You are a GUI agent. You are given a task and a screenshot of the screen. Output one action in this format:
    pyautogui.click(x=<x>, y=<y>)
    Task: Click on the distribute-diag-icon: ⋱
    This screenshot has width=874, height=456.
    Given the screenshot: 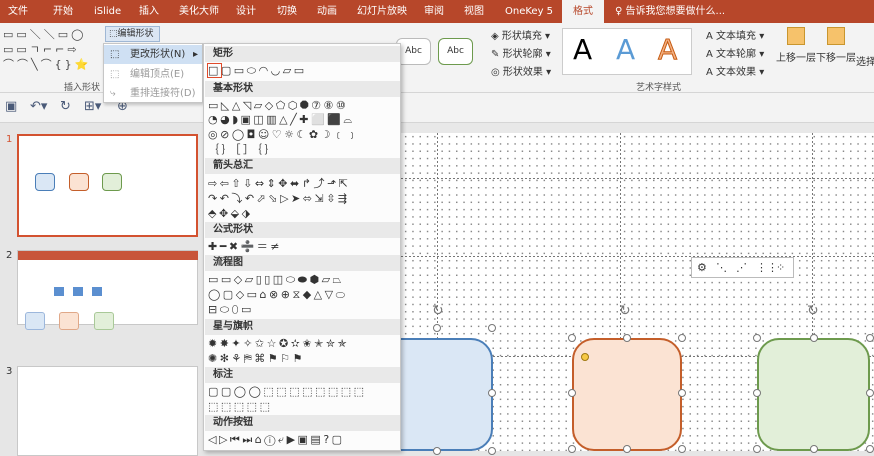 What is the action you would take?
    pyautogui.click(x=721, y=267)
    